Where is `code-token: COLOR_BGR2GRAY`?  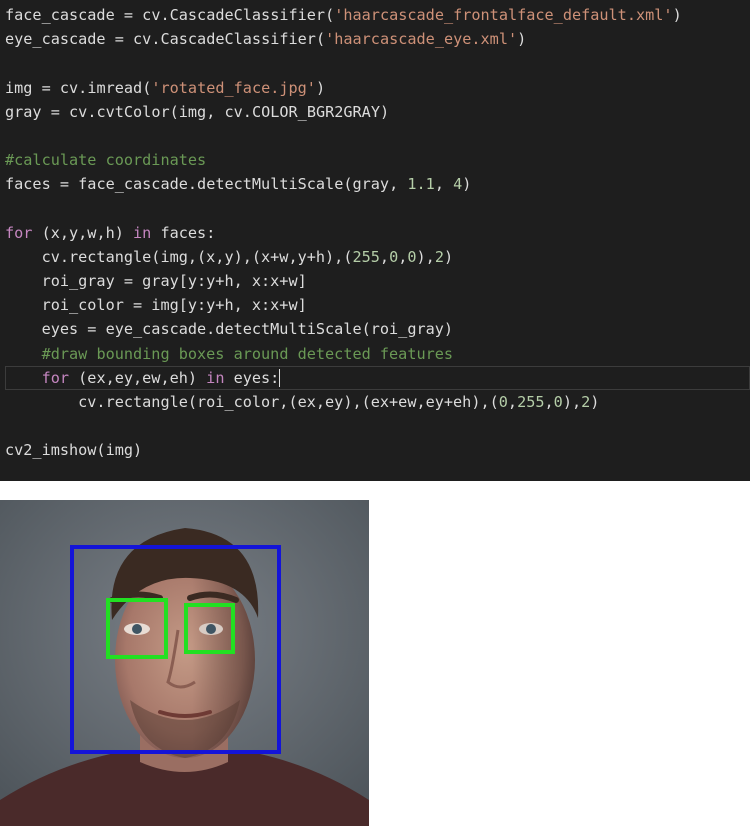
code-token: COLOR_BGR2GRAY is located at coordinates (315, 111).